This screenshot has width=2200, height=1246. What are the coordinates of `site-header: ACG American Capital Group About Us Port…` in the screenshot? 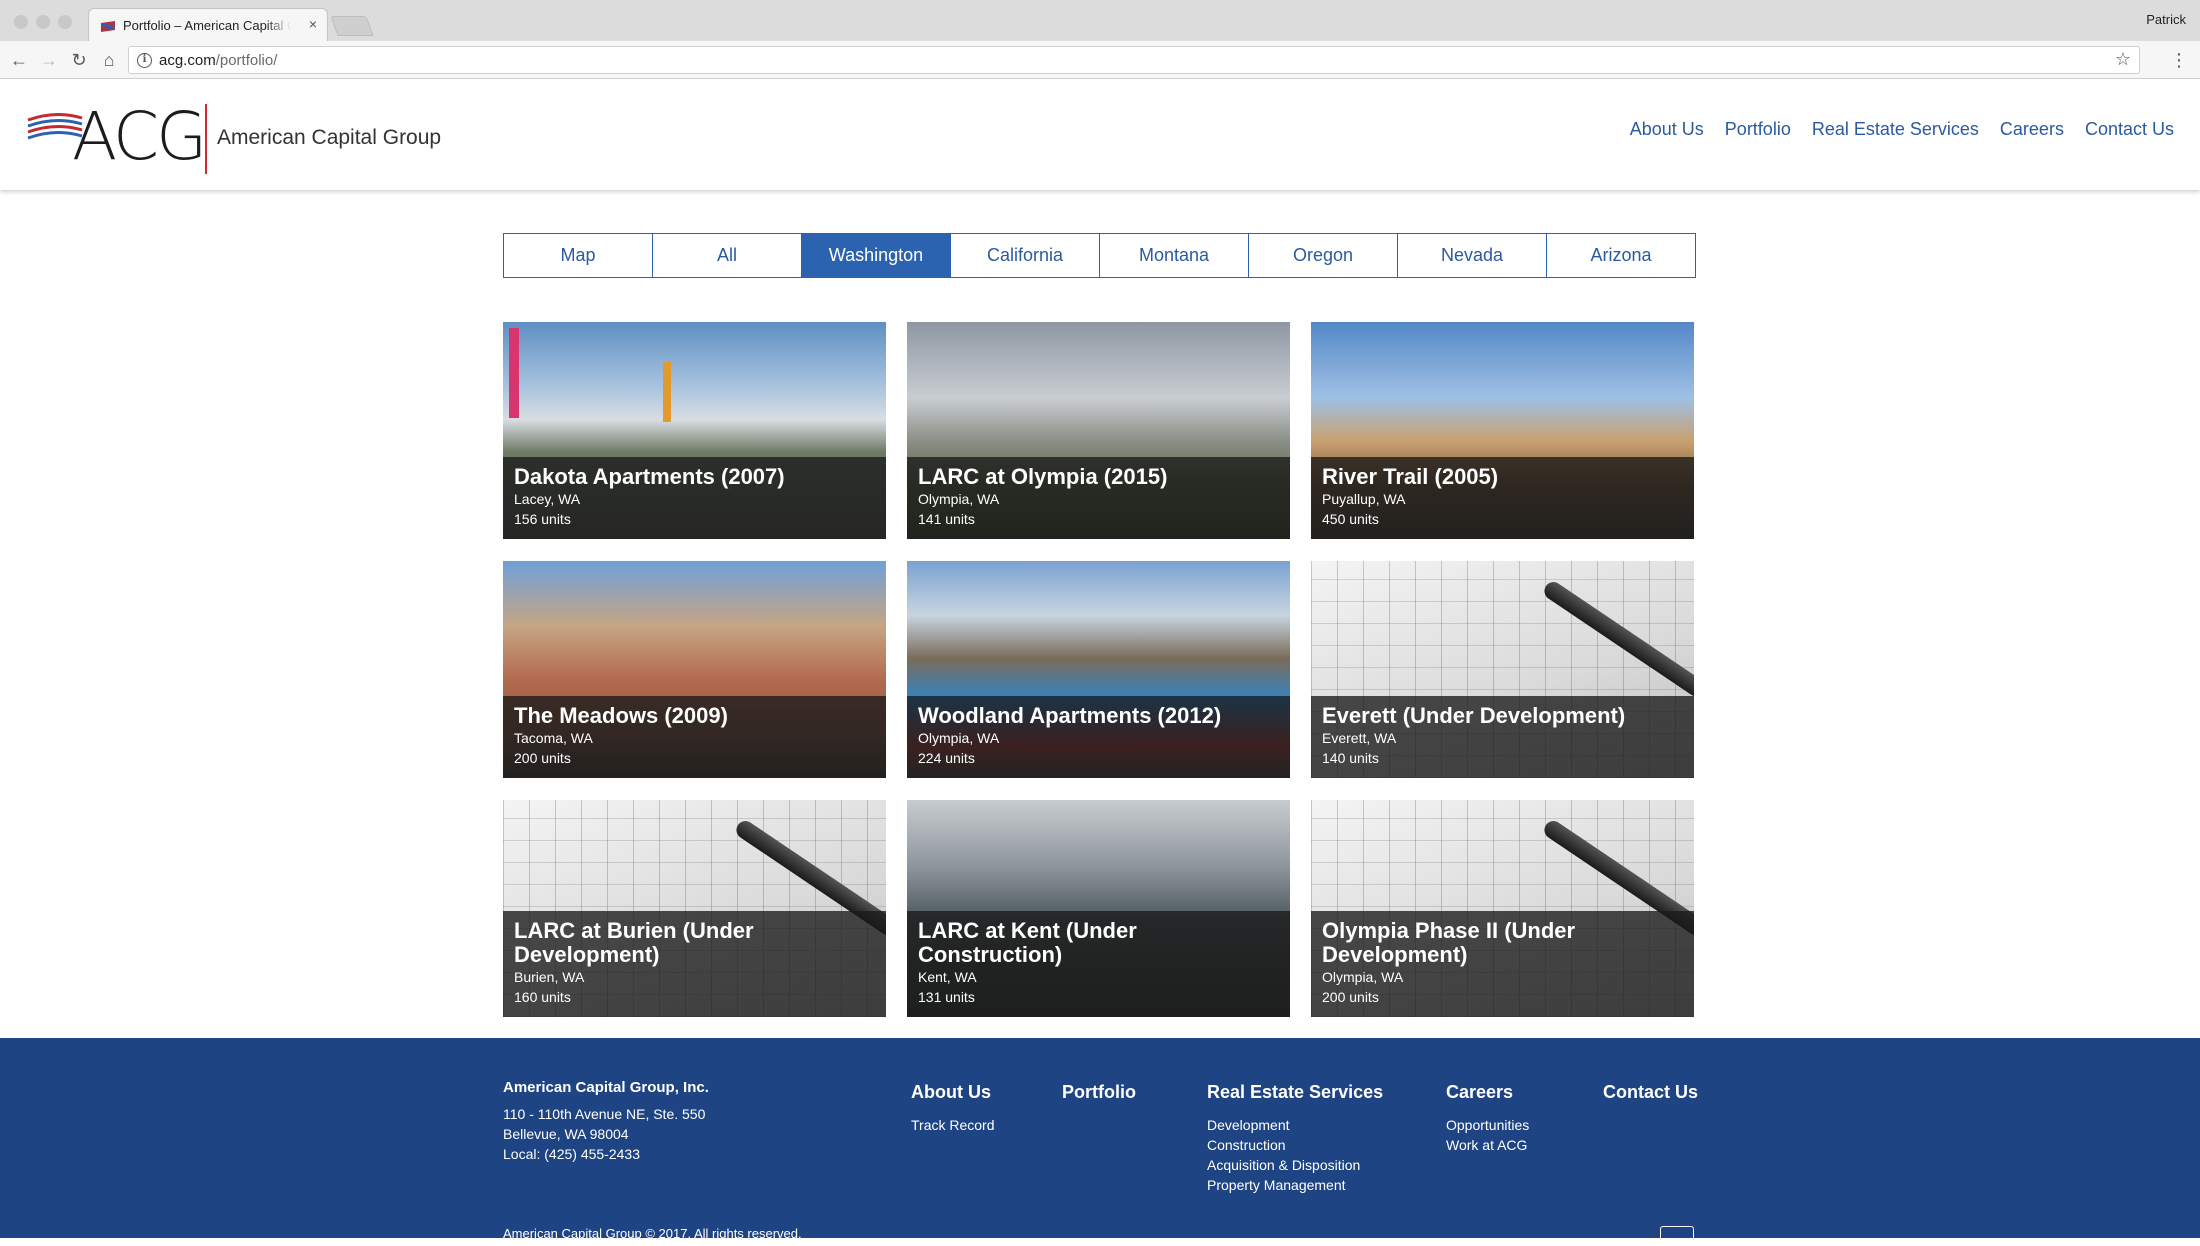 It's located at (1100, 134).